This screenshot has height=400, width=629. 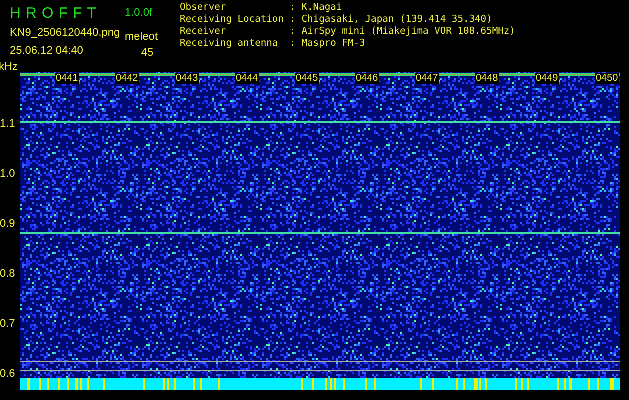 I want to click on info-value: AirSpy mini (Miakejima VOR 108.65MHz), so click(x=409, y=32).